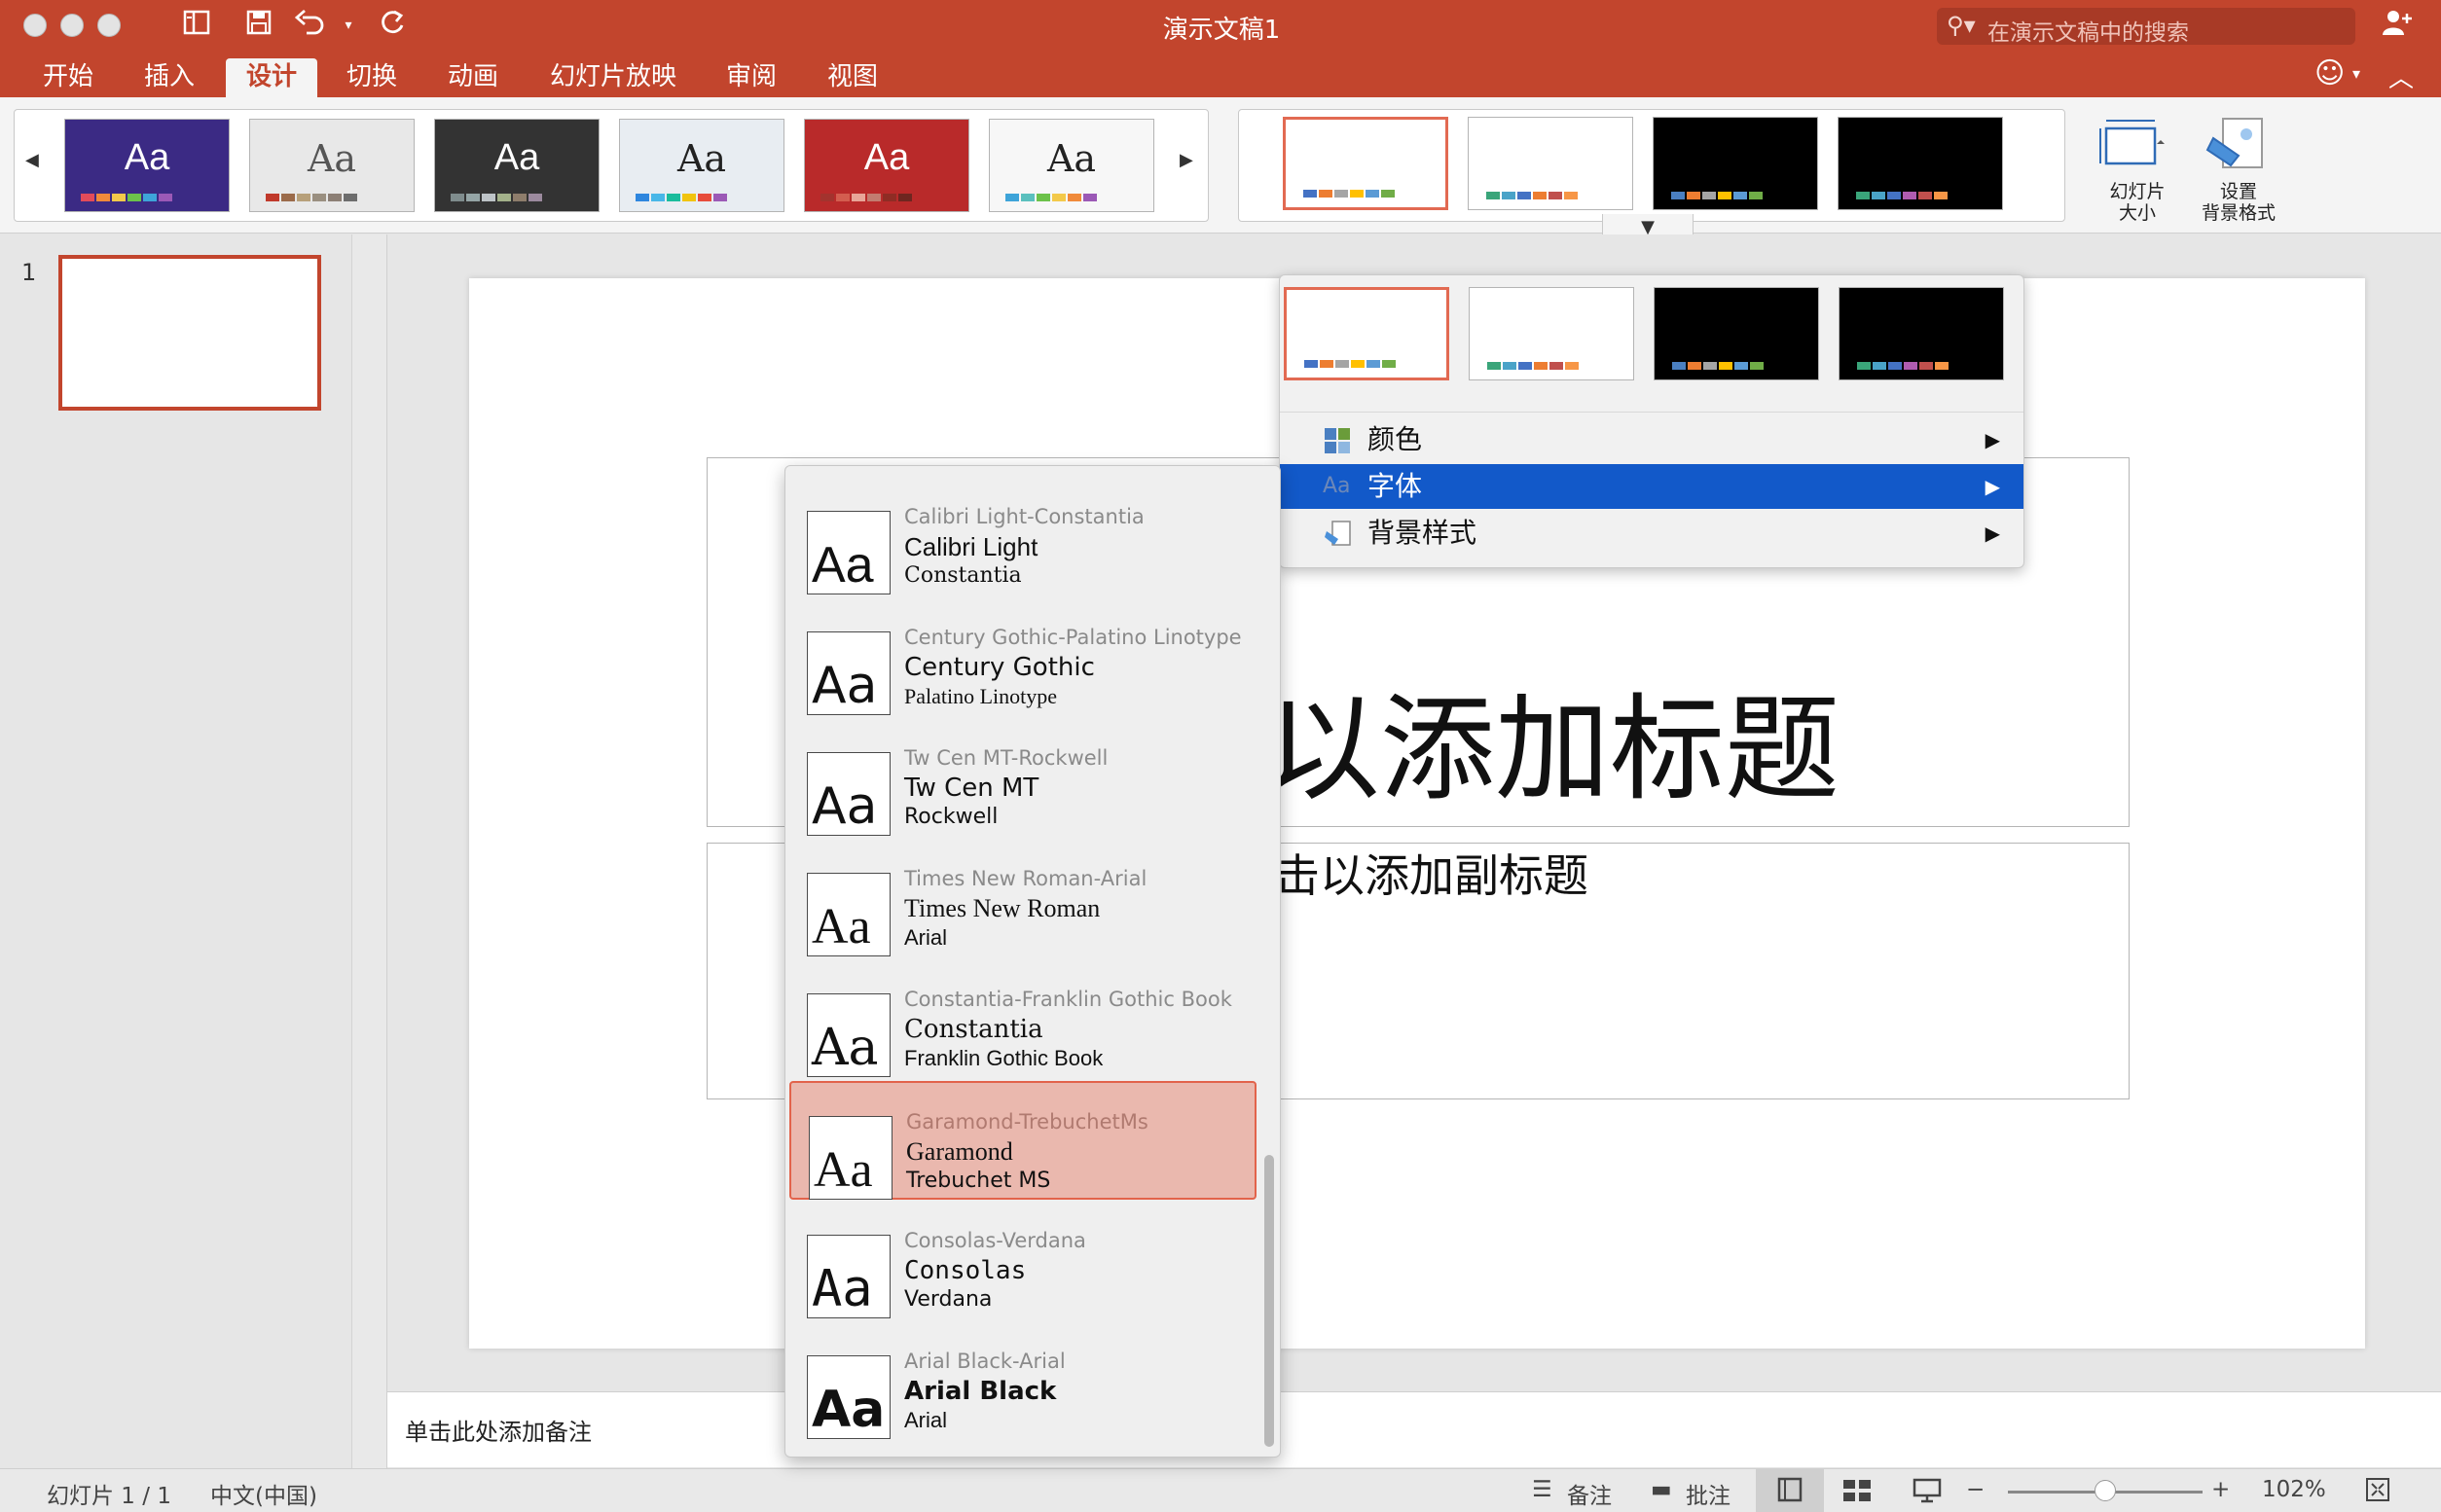  What do you see at coordinates (1414, 1429) in the screenshot?
I see `notes-pane` at bounding box center [1414, 1429].